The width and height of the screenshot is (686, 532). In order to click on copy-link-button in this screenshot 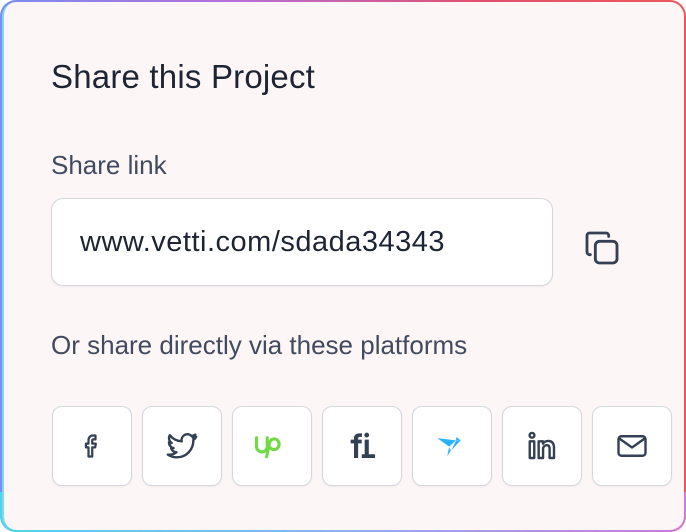, I will do `click(602, 248)`.